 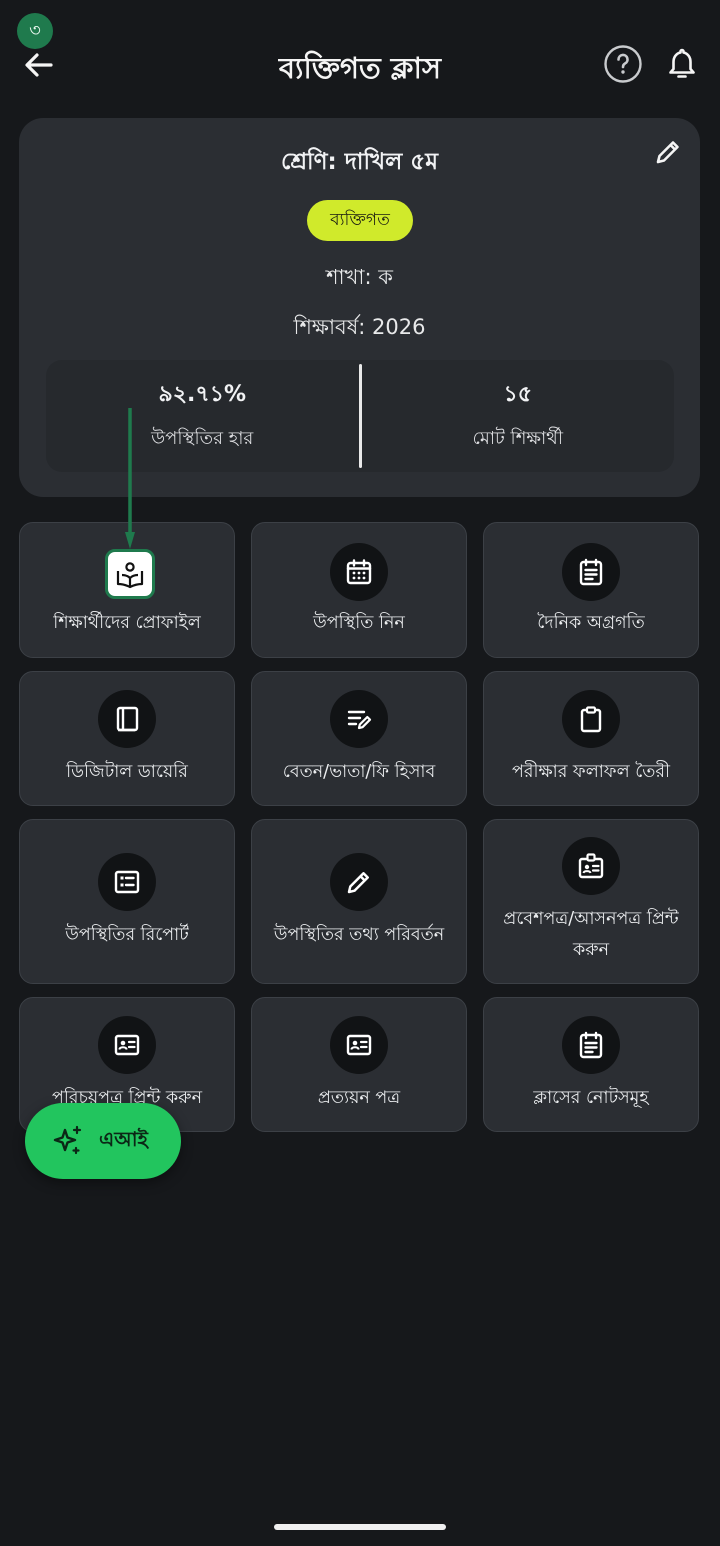 I want to click on tile-attendance-report: উপস্থিতির রিপোর্ট, so click(x=127, y=901).